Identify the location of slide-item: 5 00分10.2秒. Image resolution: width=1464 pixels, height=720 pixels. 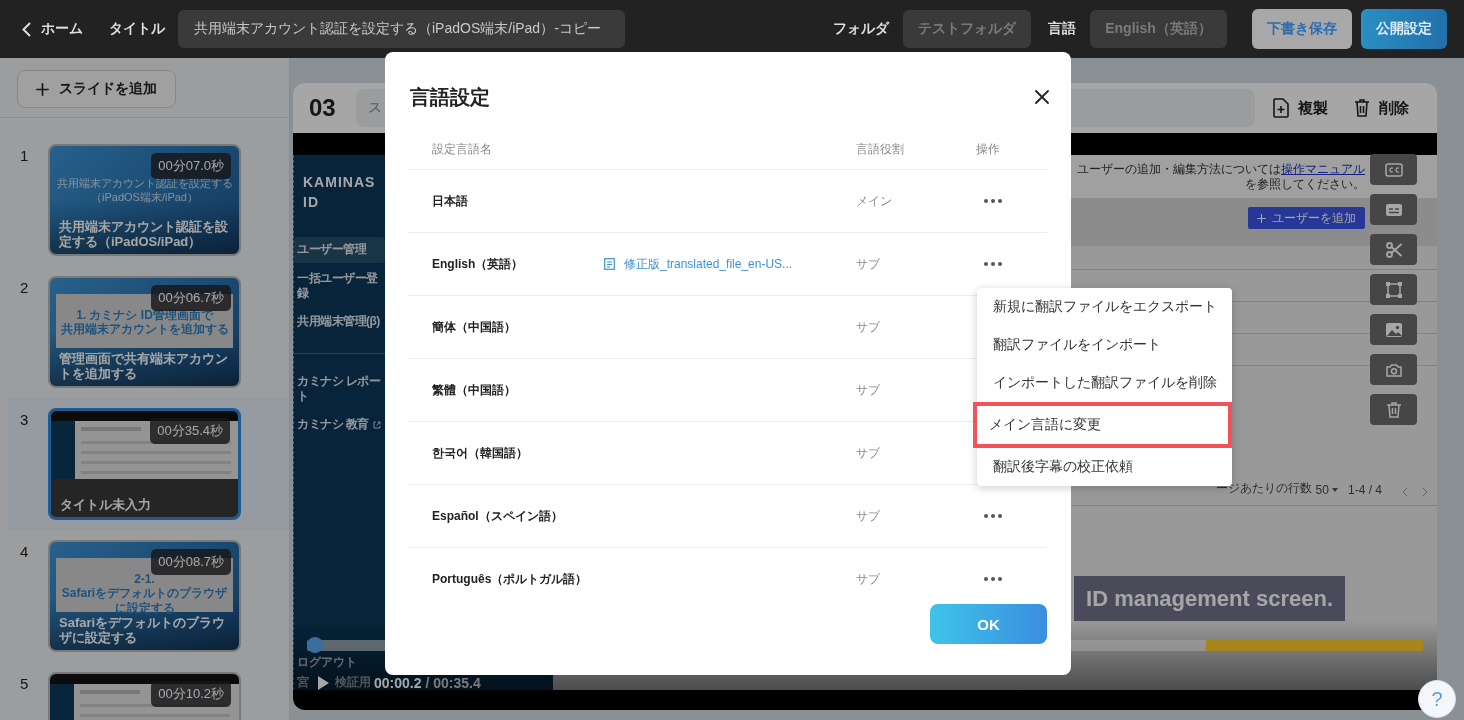
(148, 691).